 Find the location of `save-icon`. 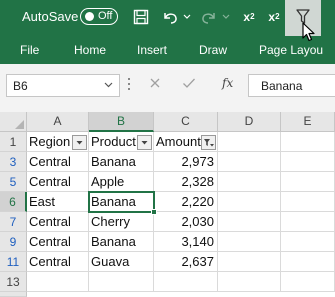

save-icon is located at coordinates (141, 17).